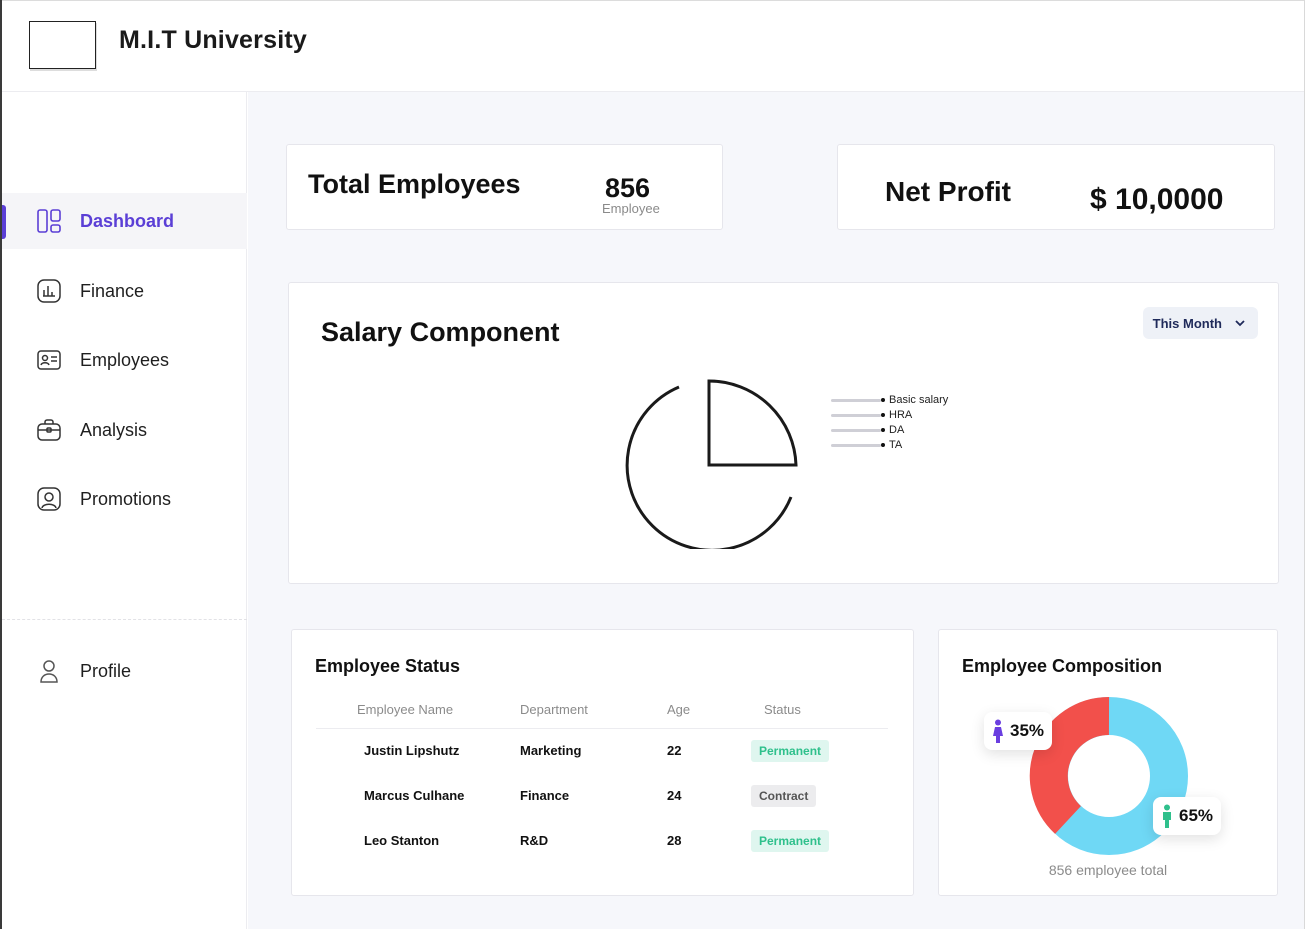 This screenshot has height=929, width=1305. What do you see at coordinates (674, 751) in the screenshot?
I see `employee-age: 22` at bounding box center [674, 751].